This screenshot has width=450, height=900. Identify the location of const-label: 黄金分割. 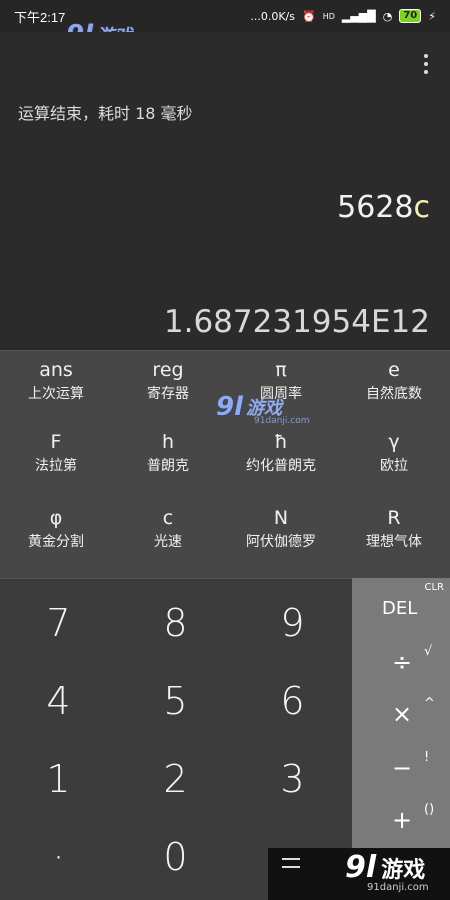
(56, 542).